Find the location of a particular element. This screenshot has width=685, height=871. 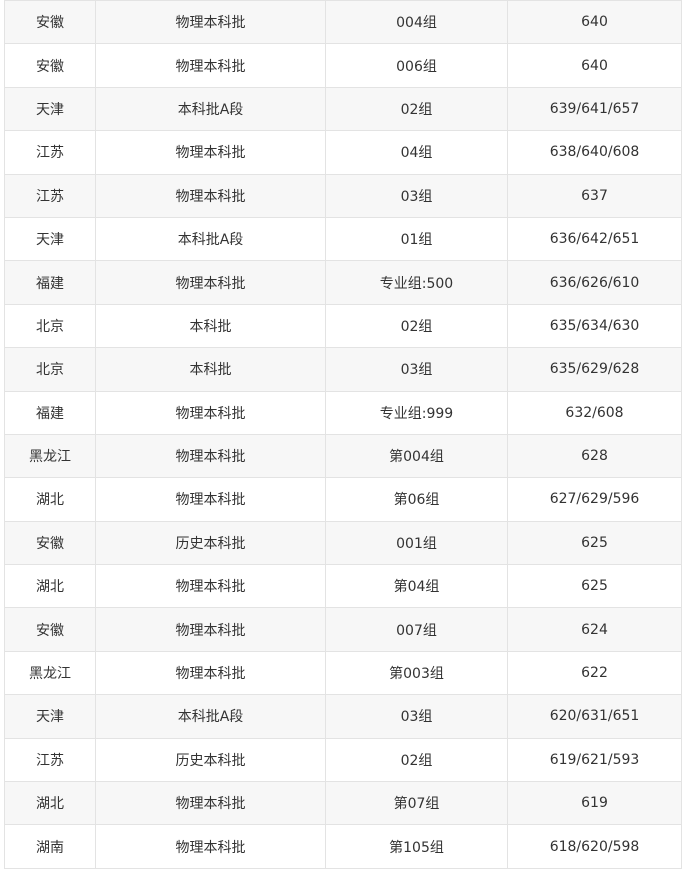

group-cell: 第06组 is located at coordinates (416, 499).